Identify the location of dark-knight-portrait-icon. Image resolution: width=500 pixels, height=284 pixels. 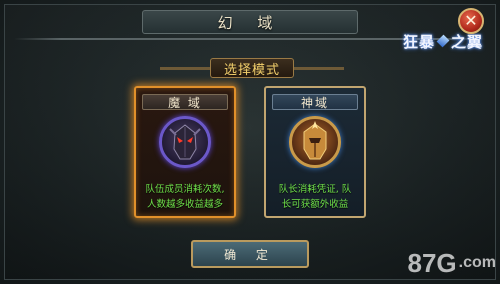
(185, 142).